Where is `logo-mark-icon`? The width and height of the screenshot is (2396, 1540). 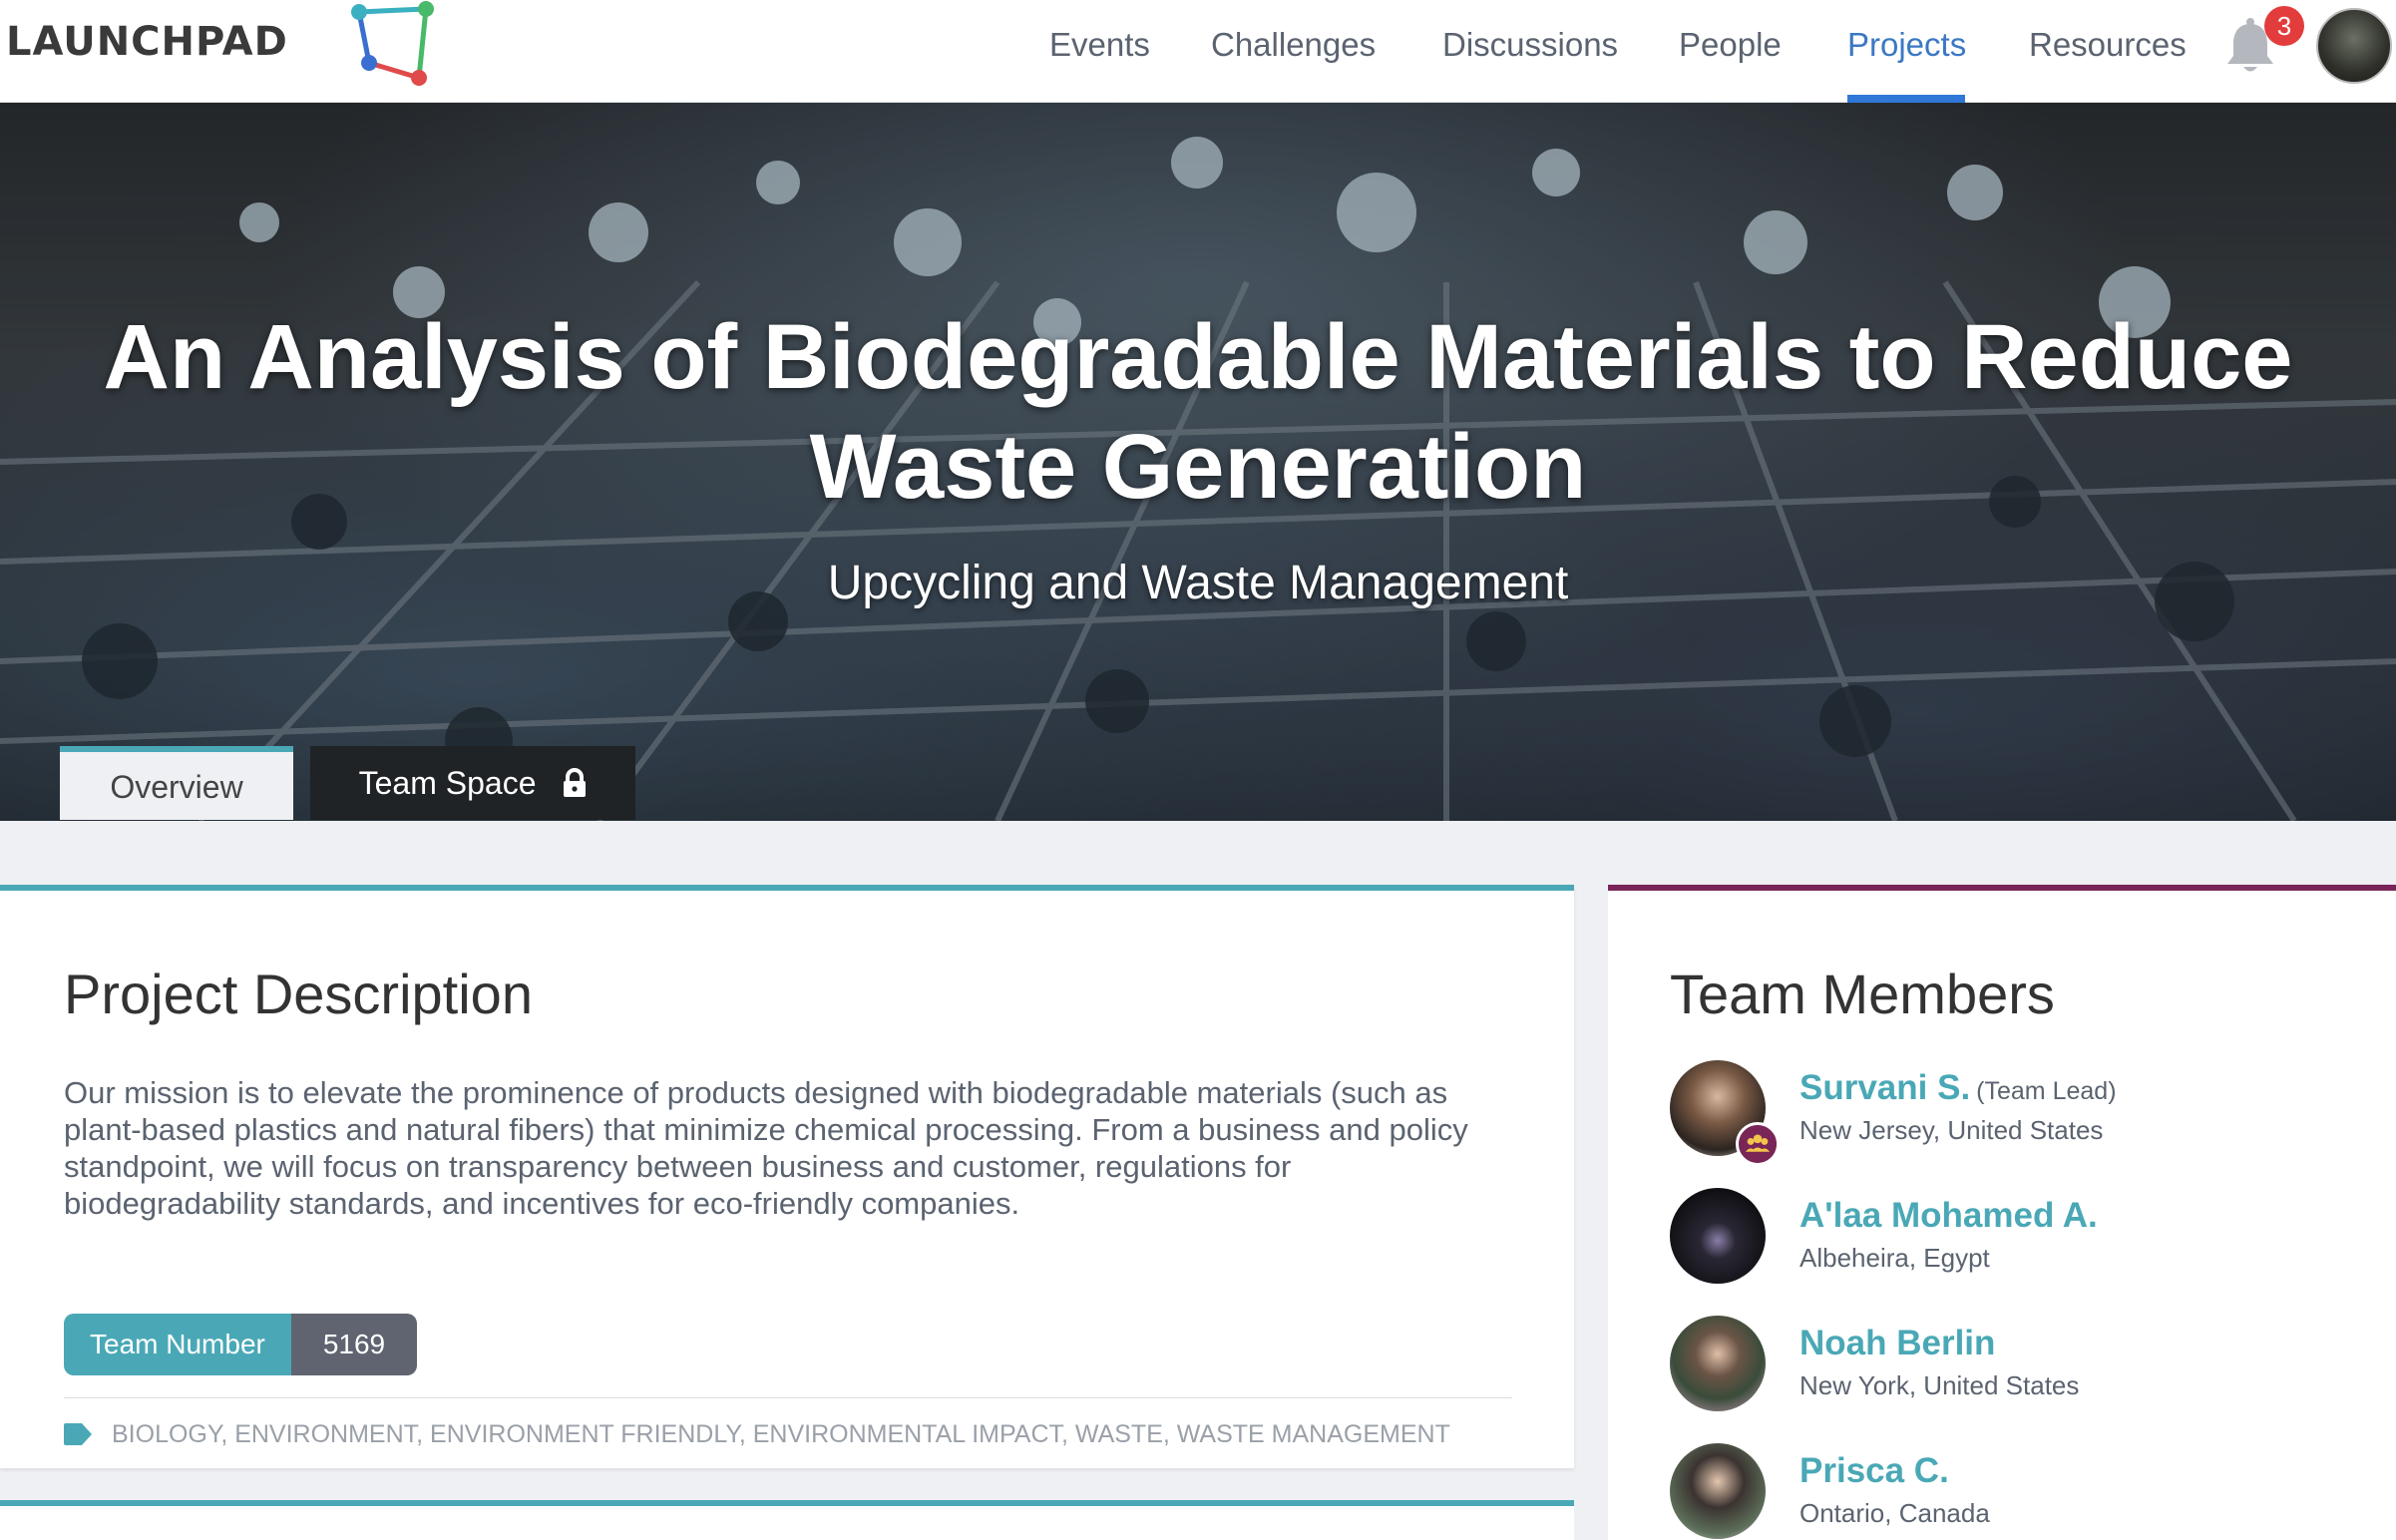
logo-mark-icon is located at coordinates (393, 47).